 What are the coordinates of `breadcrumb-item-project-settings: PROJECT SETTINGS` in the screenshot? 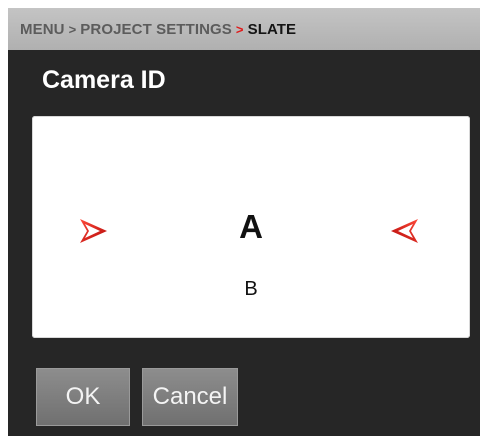 It's located at (156, 29).